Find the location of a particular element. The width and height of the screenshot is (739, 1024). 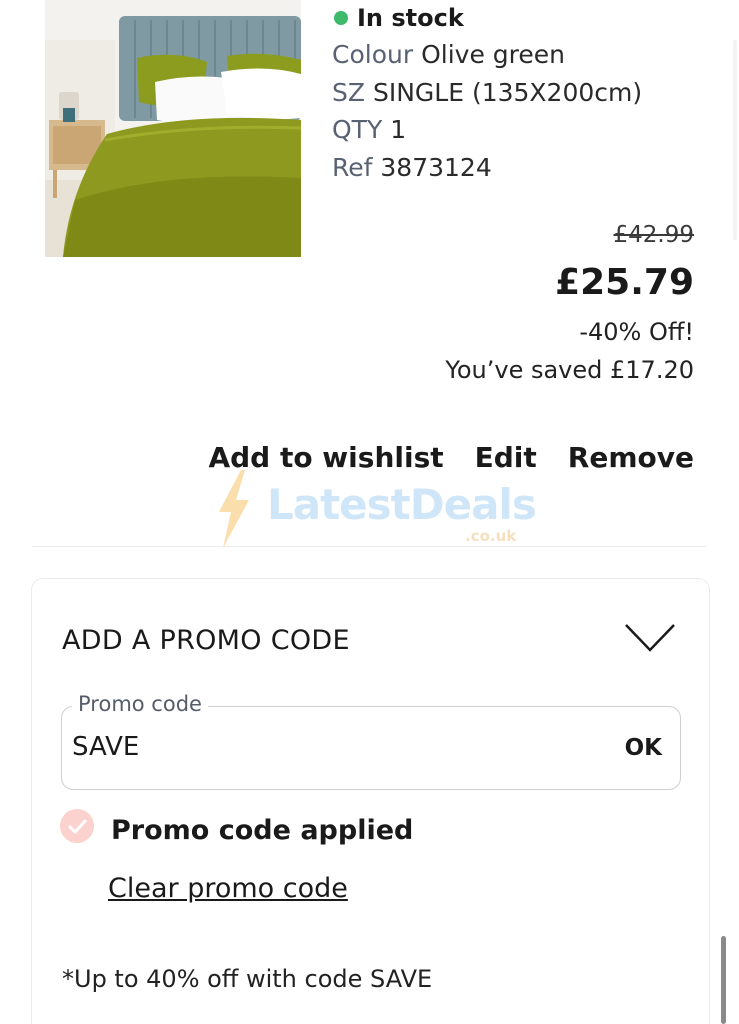

size-label: SZ is located at coordinates (348, 92).